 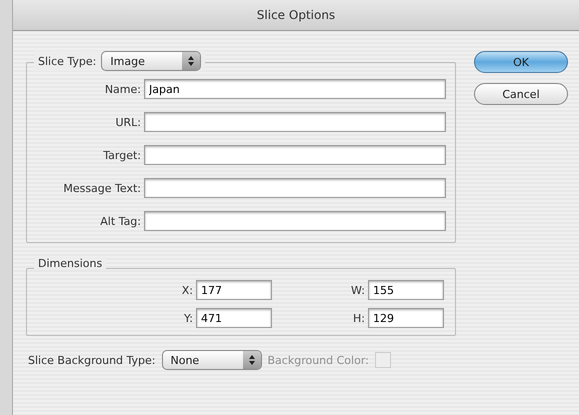 What do you see at coordinates (521, 62) in the screenshot?
I see `dialog-button: OK` at bounding box center [521, 62].